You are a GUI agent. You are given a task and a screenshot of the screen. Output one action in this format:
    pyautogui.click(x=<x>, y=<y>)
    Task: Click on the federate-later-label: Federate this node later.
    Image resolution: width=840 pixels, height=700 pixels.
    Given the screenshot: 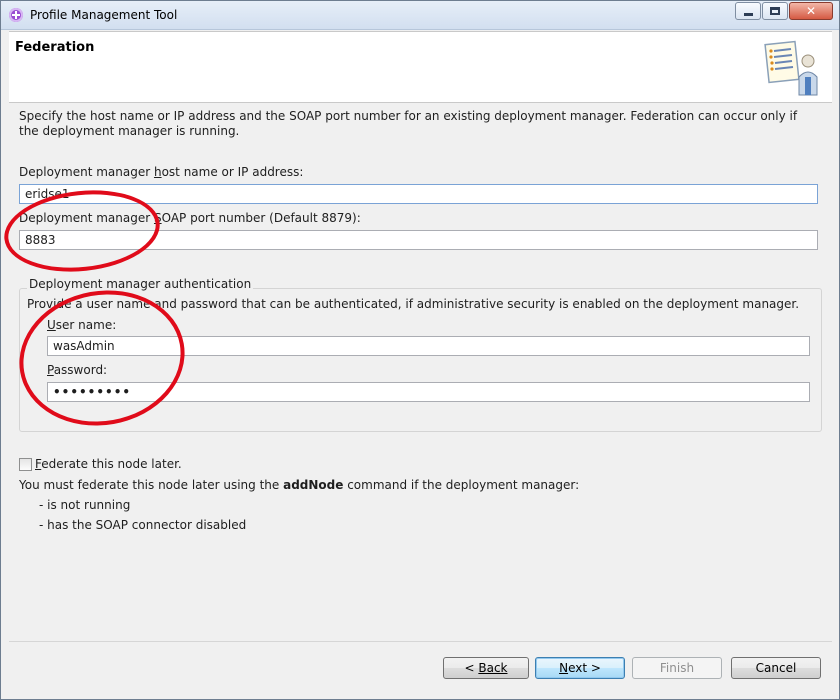 What is the action you would take?
    pyautogui.click(x=108, y=464)
    